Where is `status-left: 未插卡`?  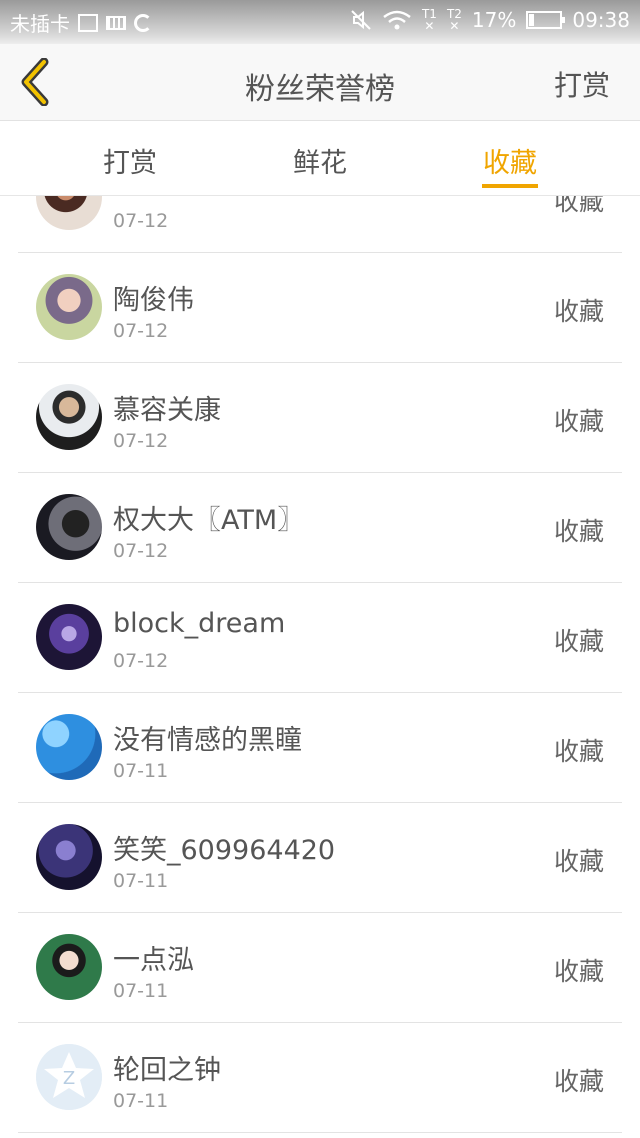 status-left: 未插卡 is located at coordinates (81, 22).